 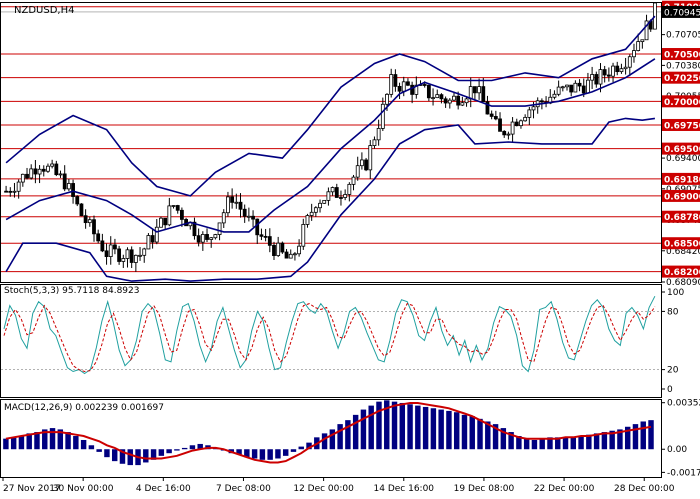 I want to click on level-label: 0.68780, so click(x=682, y=218).